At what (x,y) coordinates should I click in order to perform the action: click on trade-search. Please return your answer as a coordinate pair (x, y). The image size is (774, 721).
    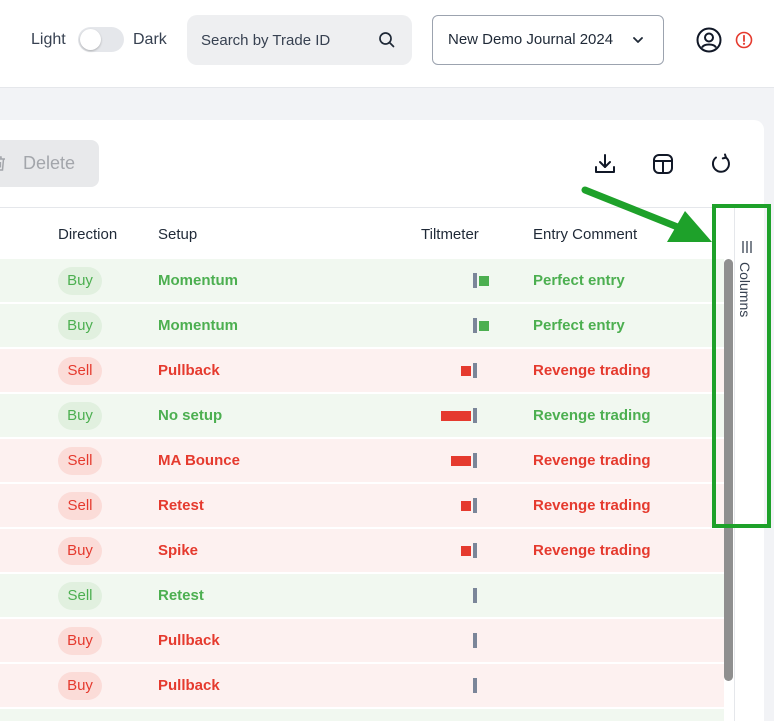
    Looking at the image, I should click on (299, 40).